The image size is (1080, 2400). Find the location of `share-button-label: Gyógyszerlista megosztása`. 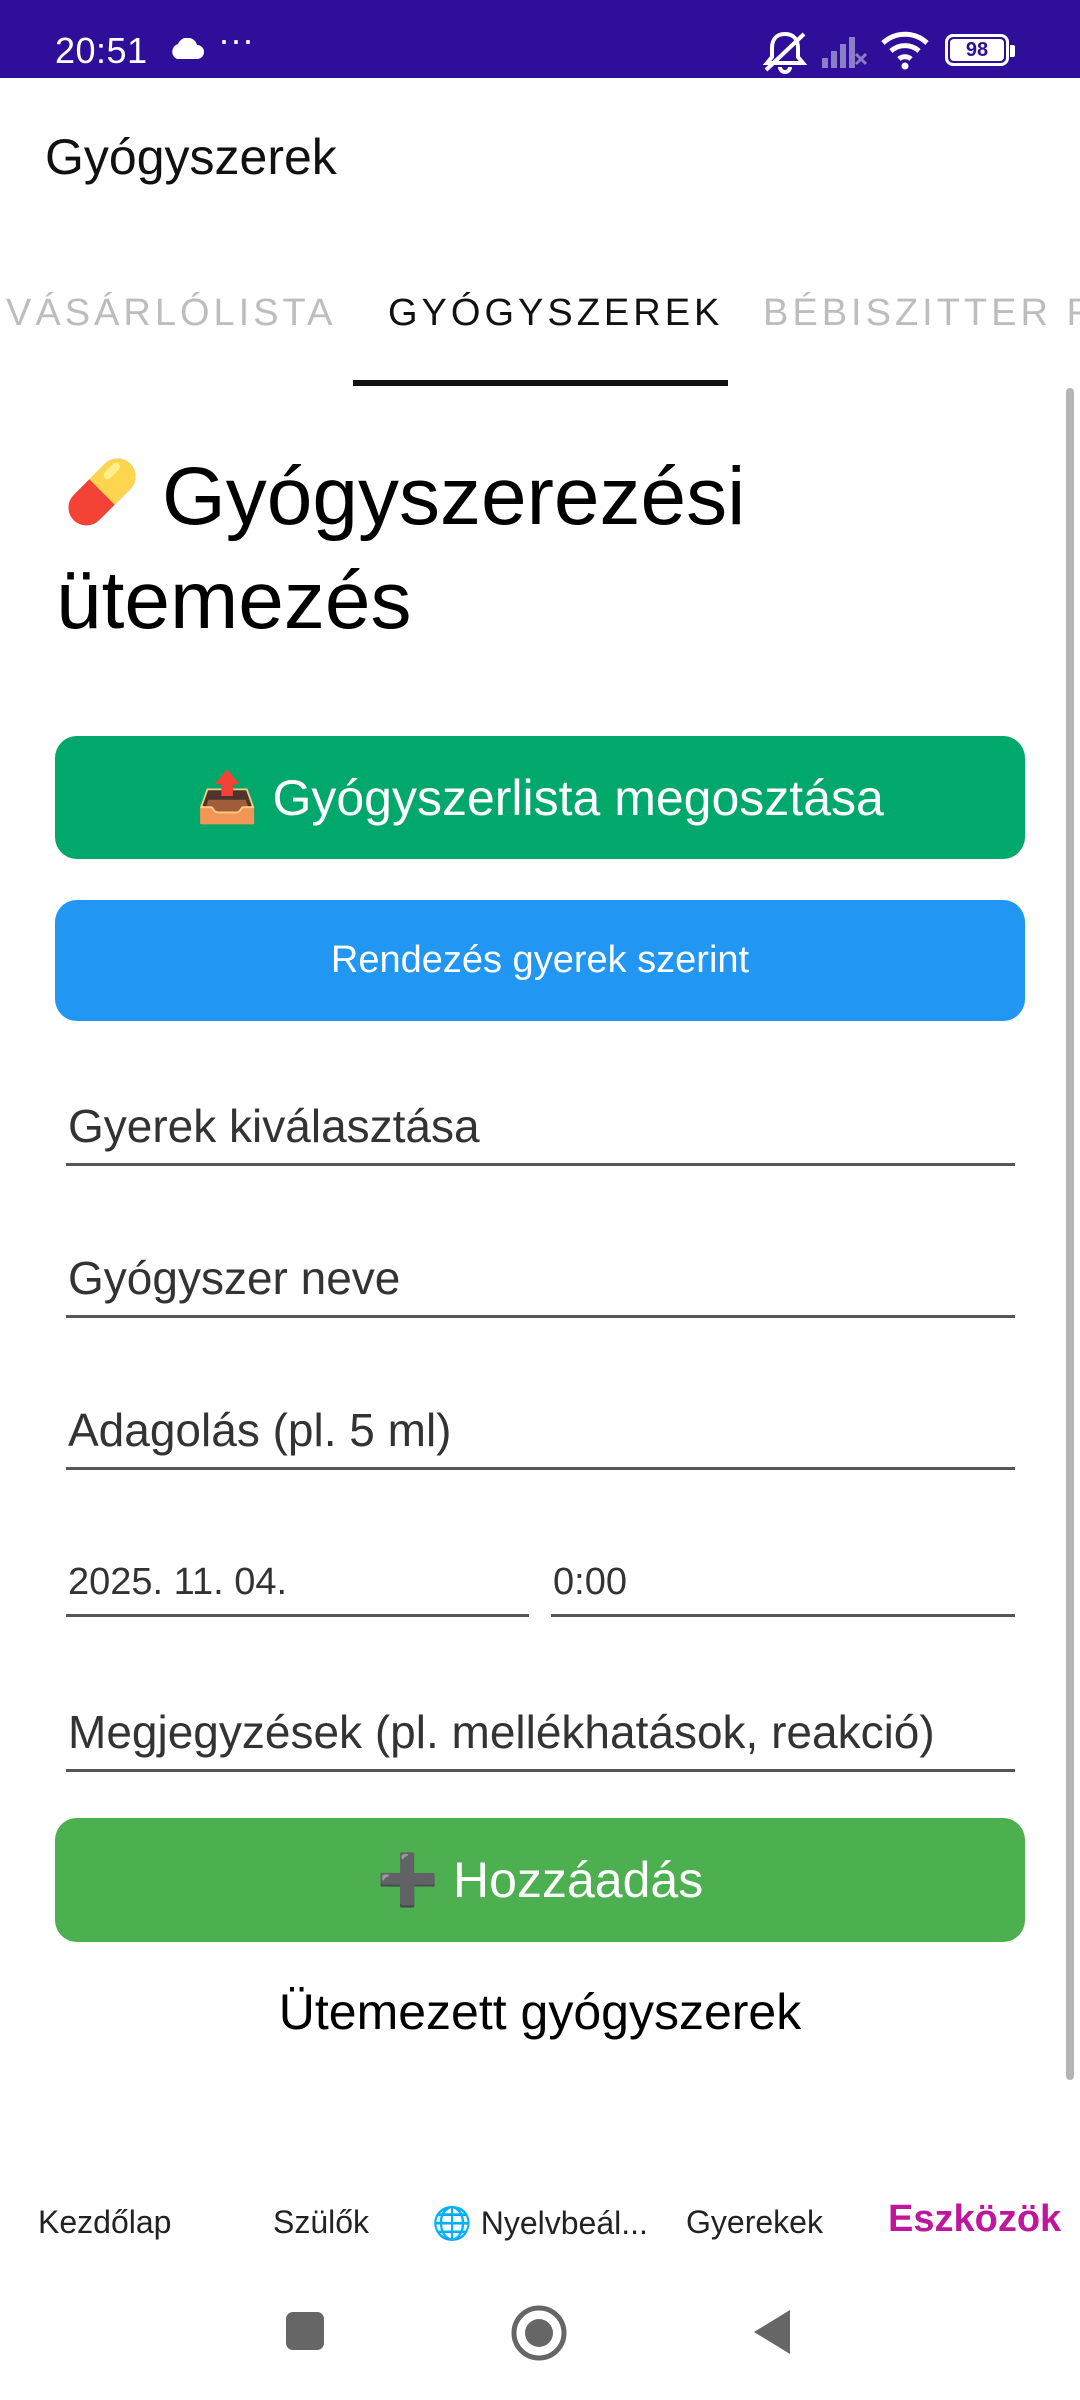

share-button-label: Gyógyszerlista megosztása is located at coordinates (578, 797).